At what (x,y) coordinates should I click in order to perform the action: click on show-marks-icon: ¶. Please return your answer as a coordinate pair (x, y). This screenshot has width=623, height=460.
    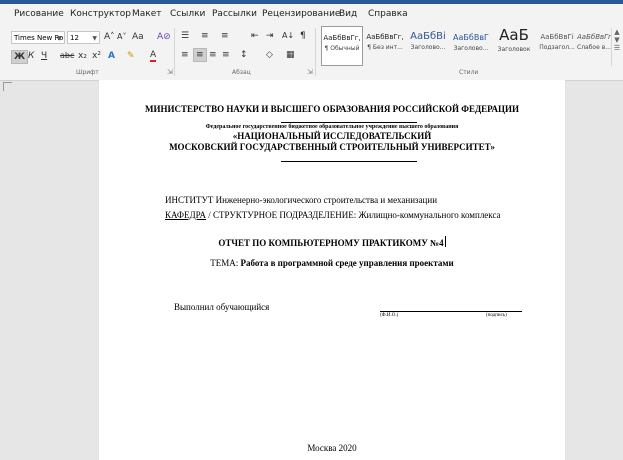
    Looking at the image, I should click on (303, 36).